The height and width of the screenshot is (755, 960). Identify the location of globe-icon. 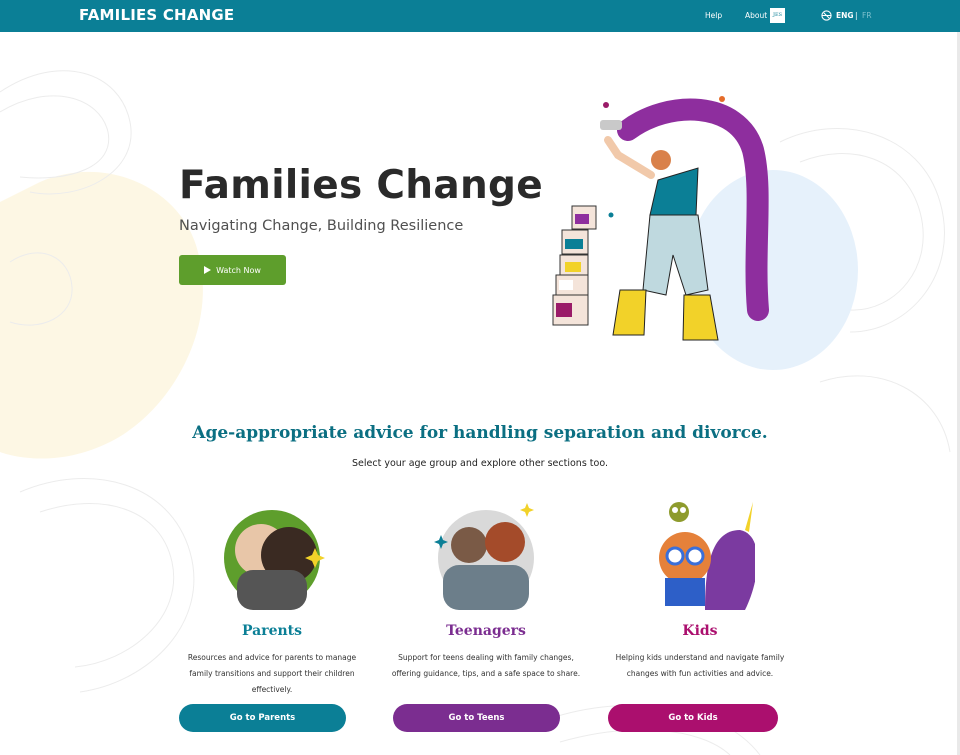
(826, 15).